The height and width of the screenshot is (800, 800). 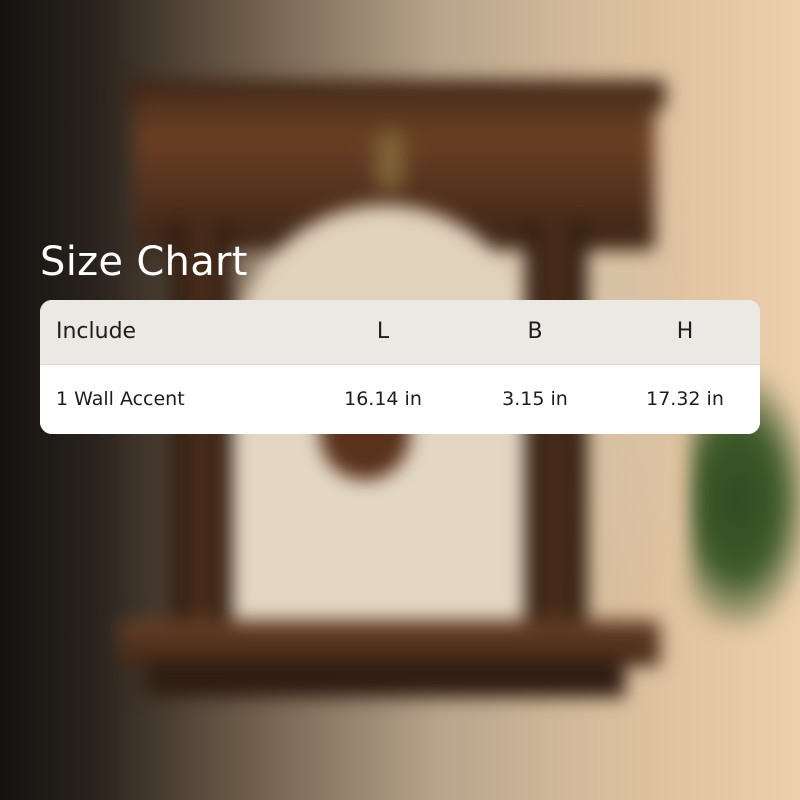 I want to click on cell-height: 17.32 in, so click(x=685, y=399).